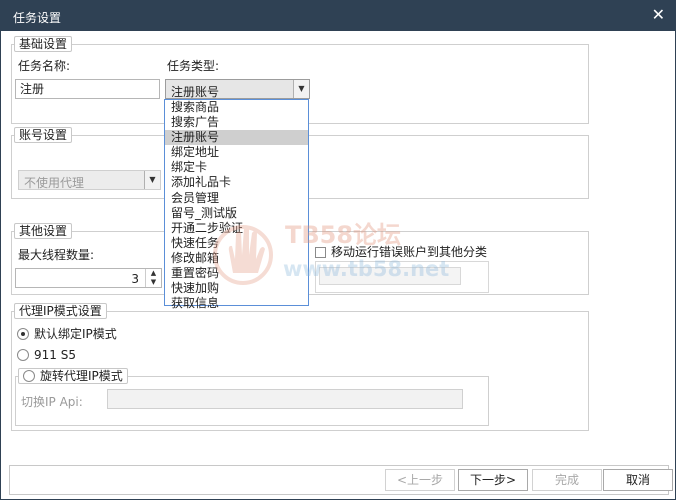 The image size is (676, 500). Describe the element at coordinates (493, 480) in the screenshot. I see `next-step-button: 下一步>` at that location.